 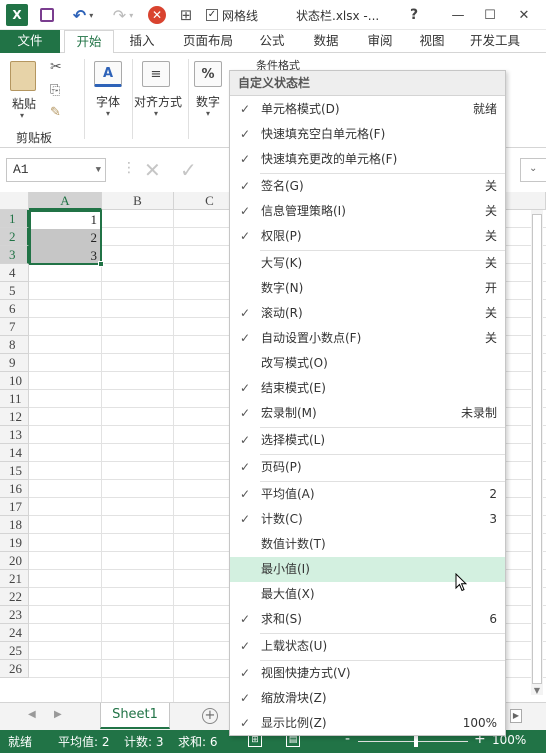 I want to click on font-label: 字体, so click(x=108, y=101).